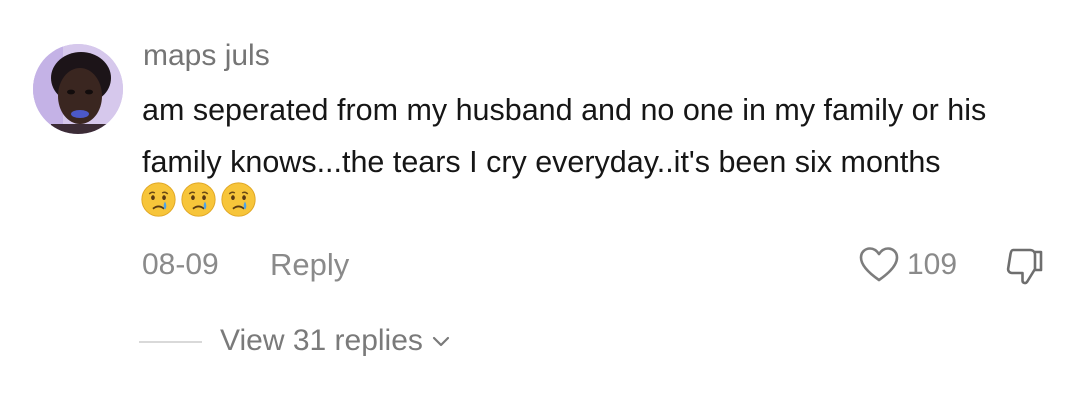  I want to click on emoji-row, so click(198, 199).